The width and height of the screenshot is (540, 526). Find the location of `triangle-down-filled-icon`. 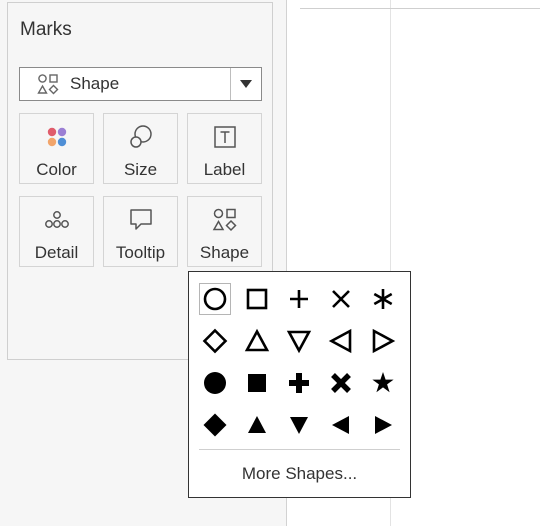

triangle-down-filled-icon is located at coordinates (299, 425).